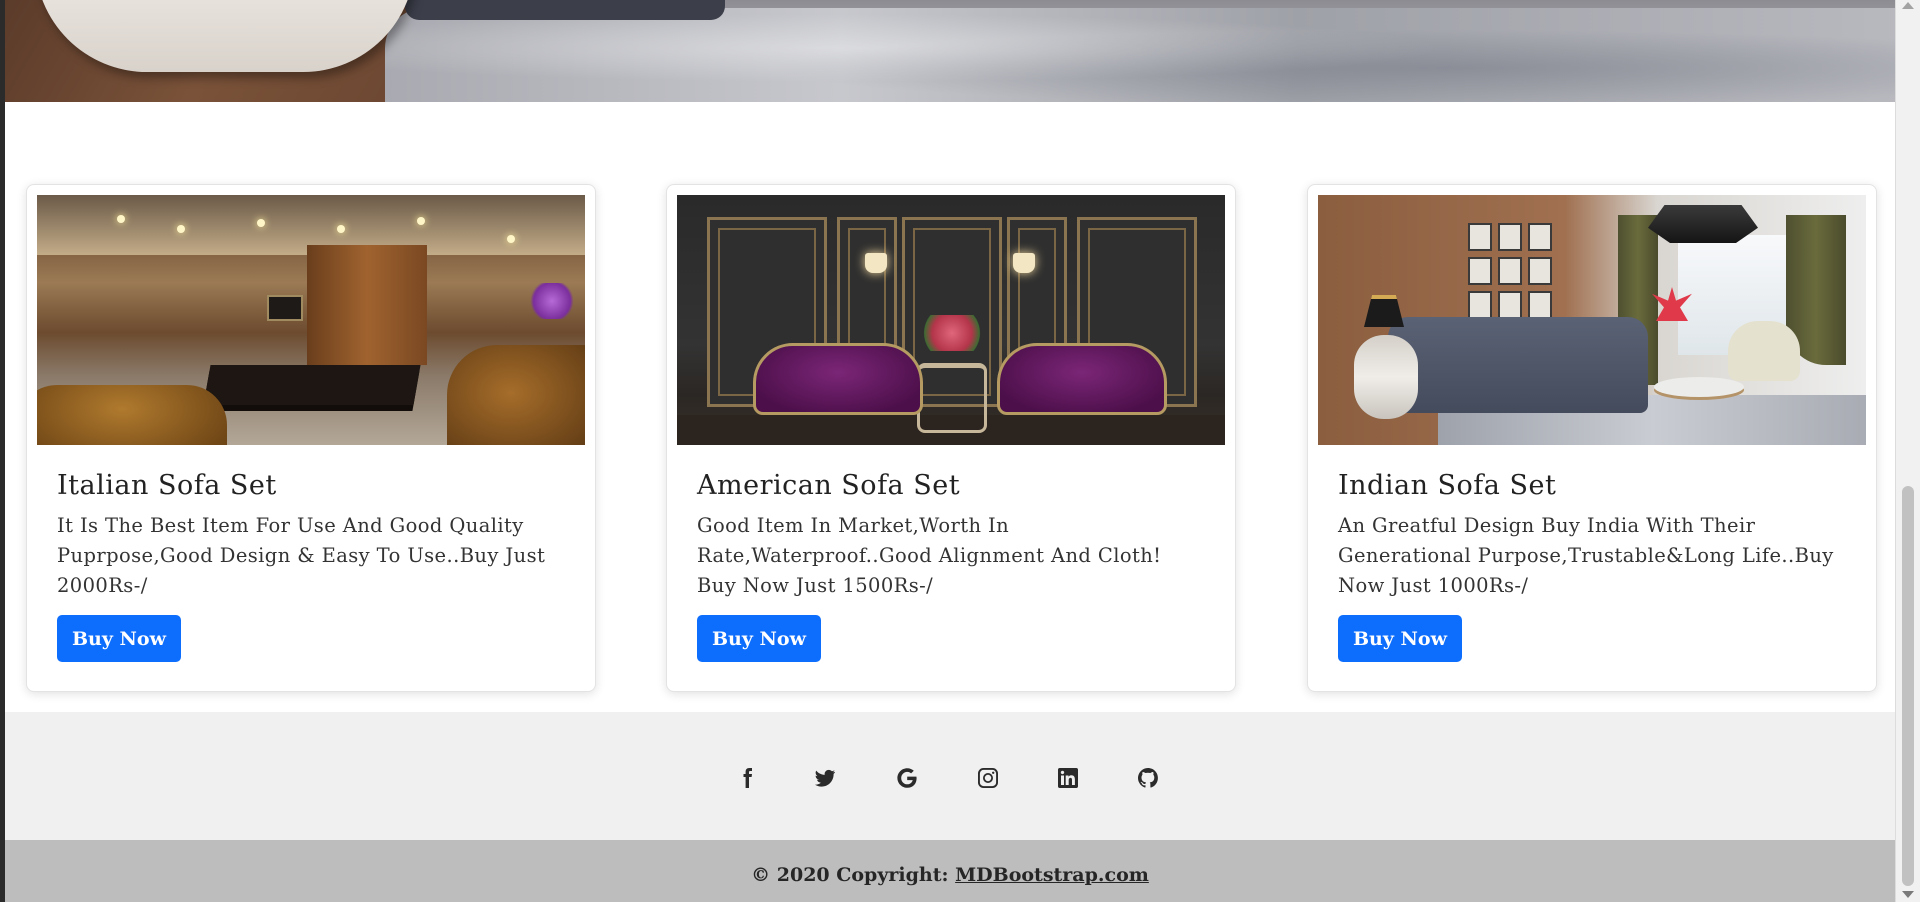  Describe the element at coordinates (1592, 320) in the screenshot. I see `product-image-indian` at that location.